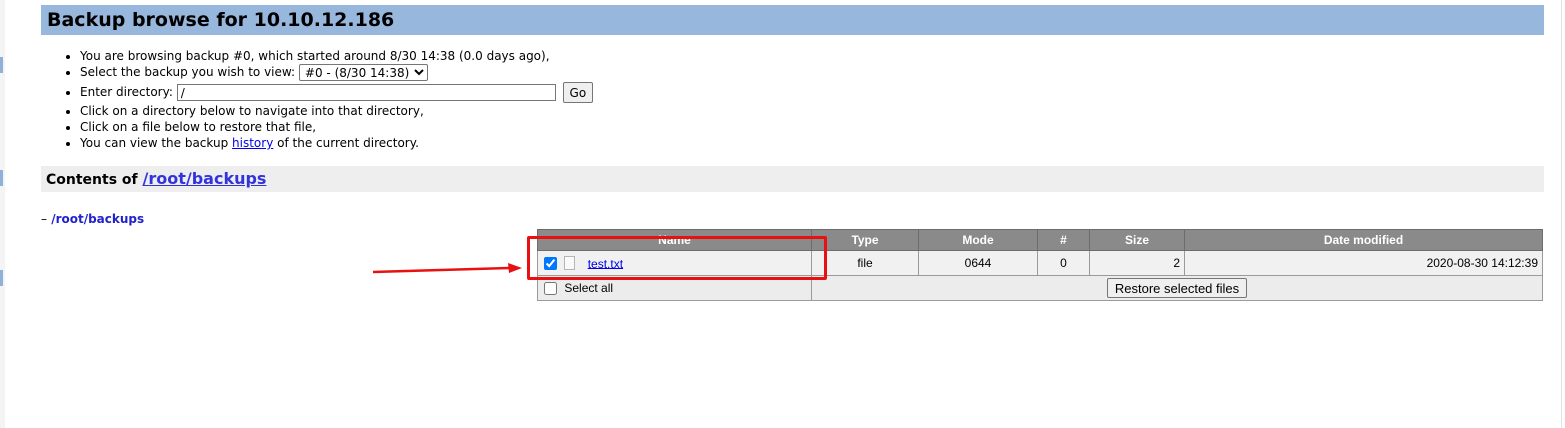  Describe the element at coordinates (126, 92) in the screenshot. I see `directory-label: Enter directory:` at that location.